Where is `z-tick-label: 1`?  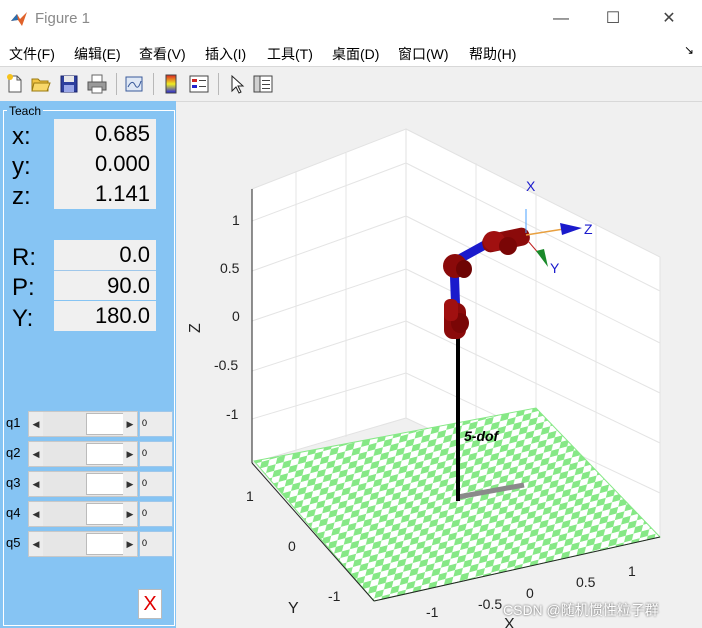 z-tick-label: 1 is located at coordinates (236, 220).